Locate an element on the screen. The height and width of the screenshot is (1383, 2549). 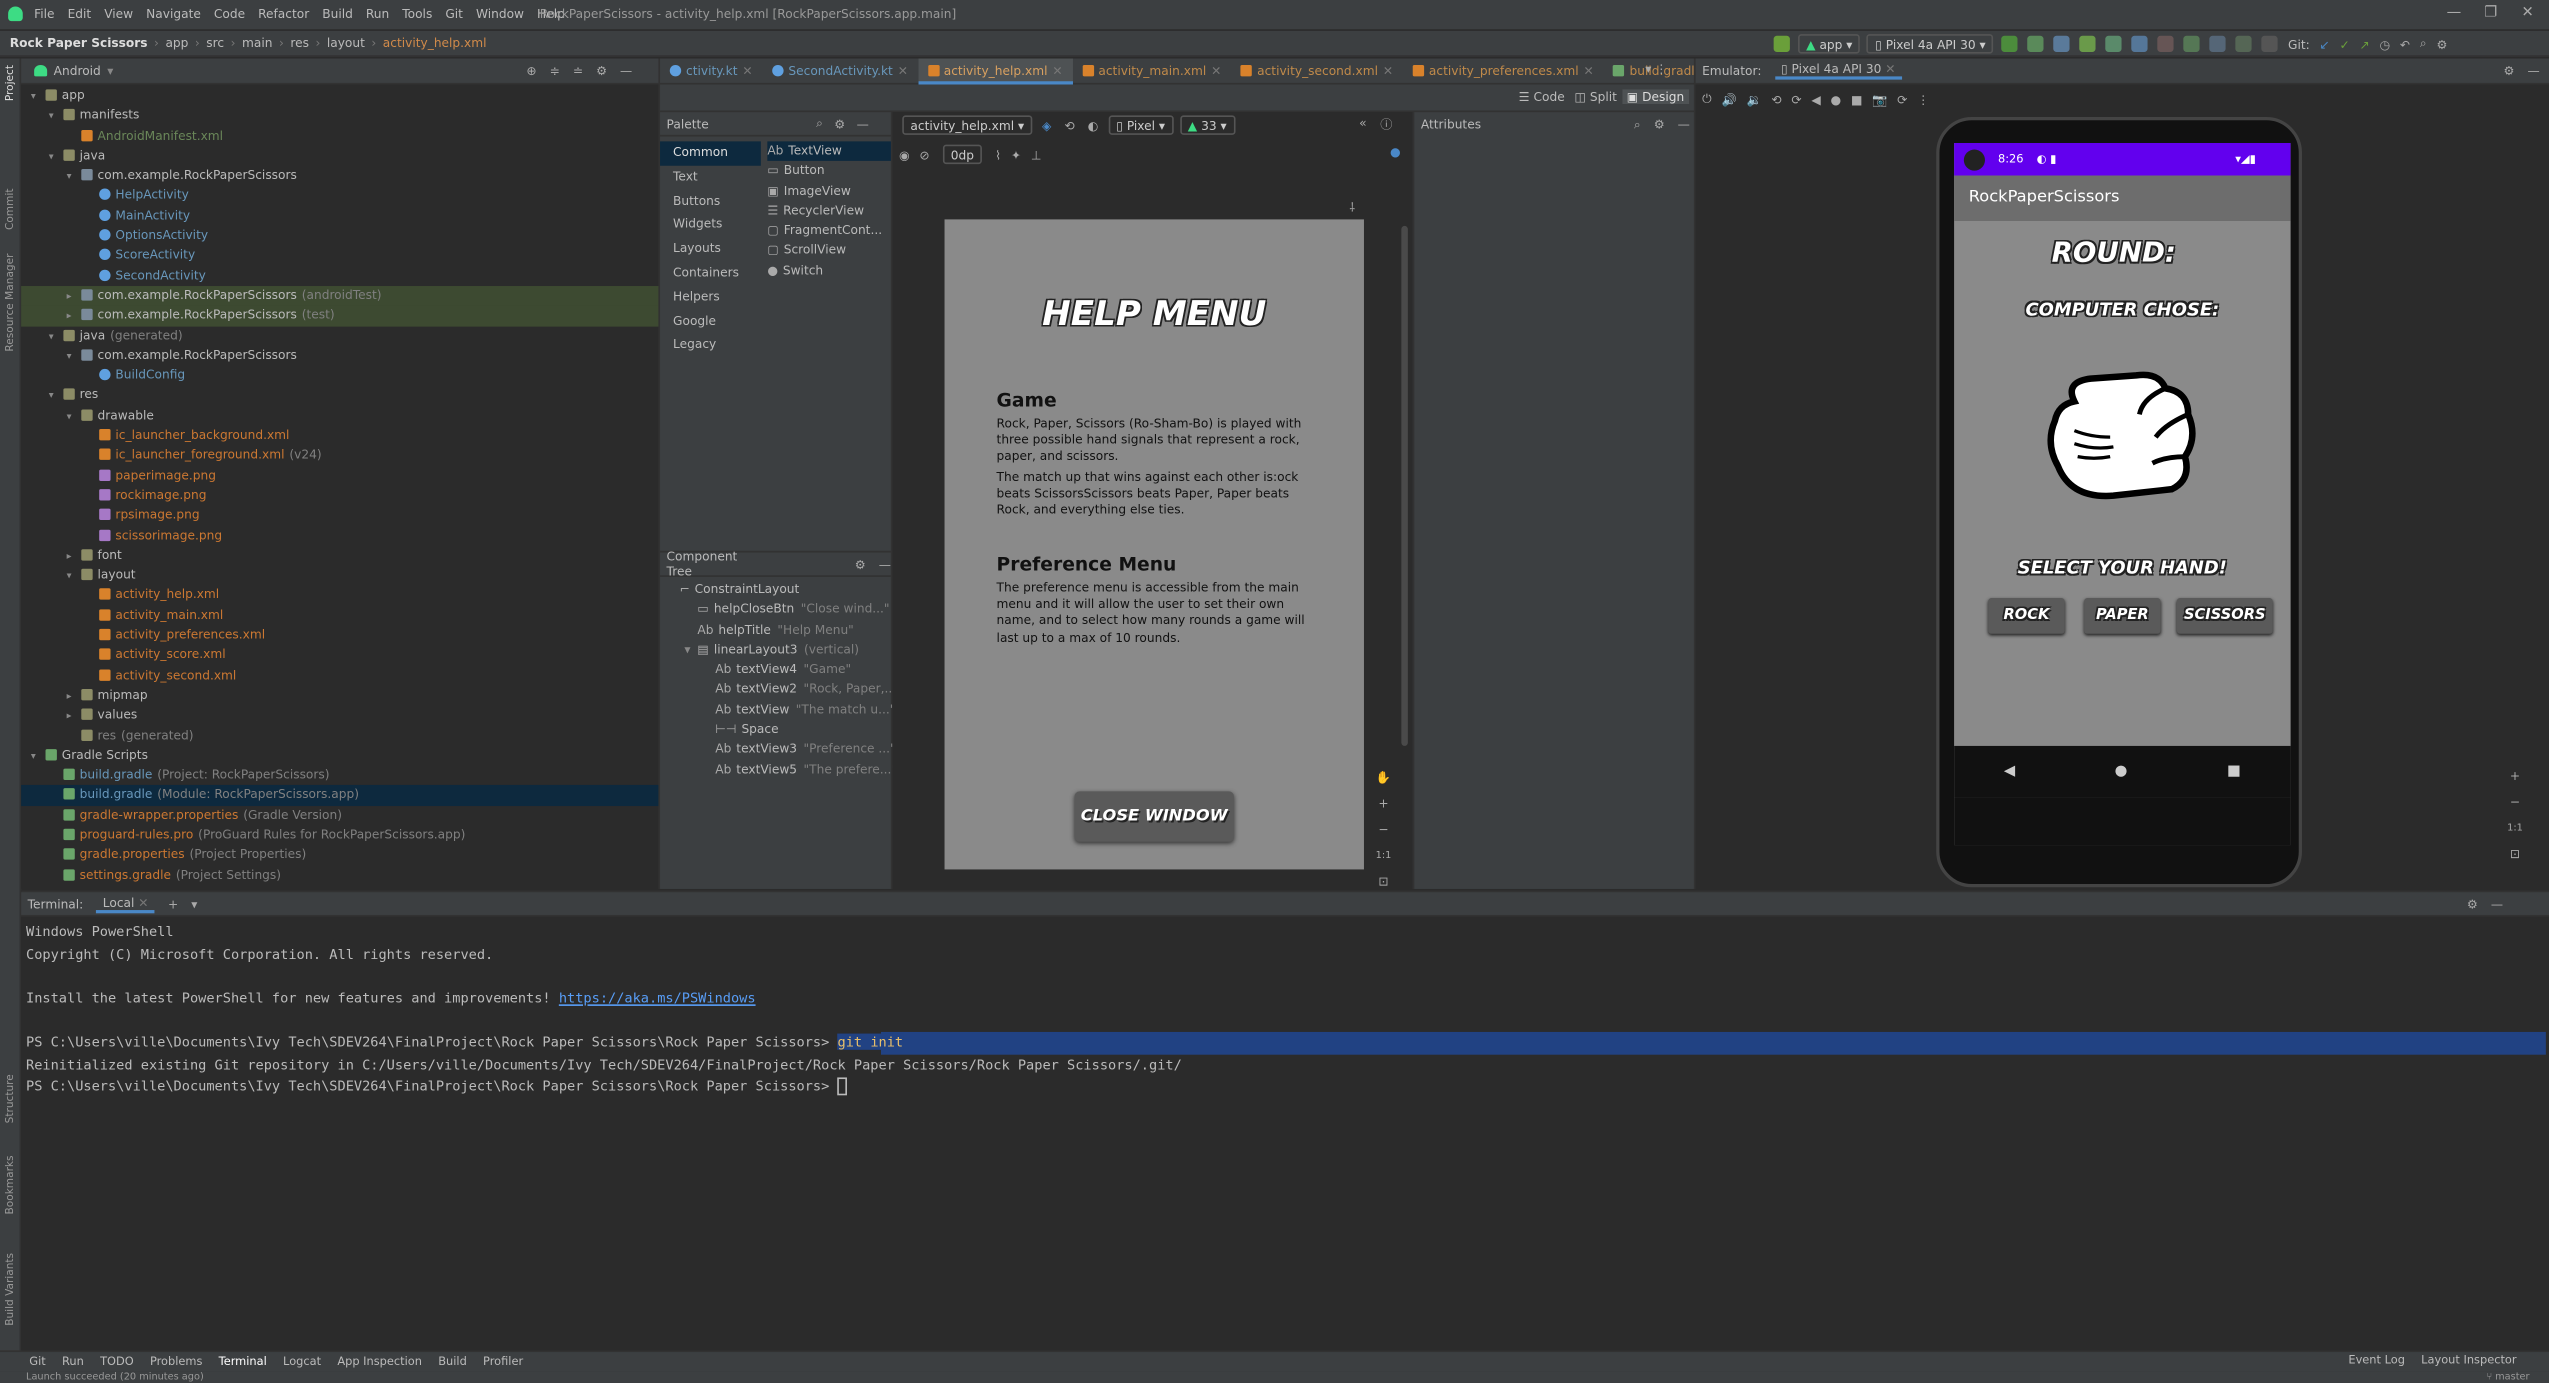
palette-category: Buttons is located at coordinates (710, 201).